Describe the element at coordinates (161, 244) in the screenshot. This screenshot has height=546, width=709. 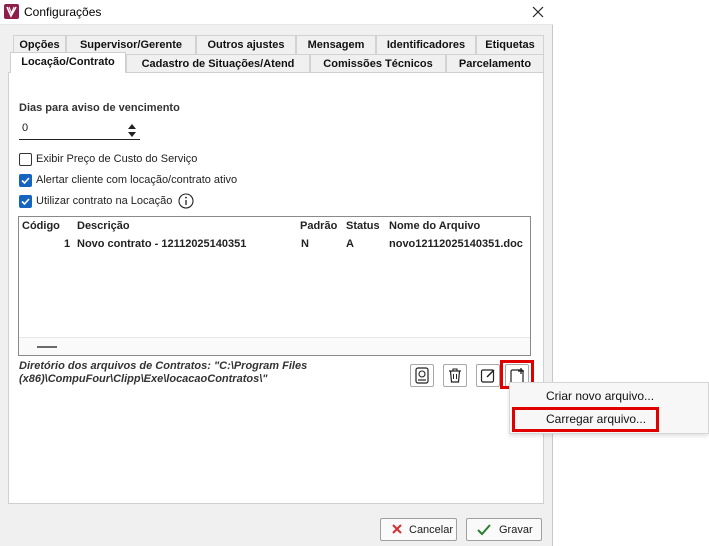
I see `grid-cell-descricao: Novo contrato - 12112025140351` at that location.